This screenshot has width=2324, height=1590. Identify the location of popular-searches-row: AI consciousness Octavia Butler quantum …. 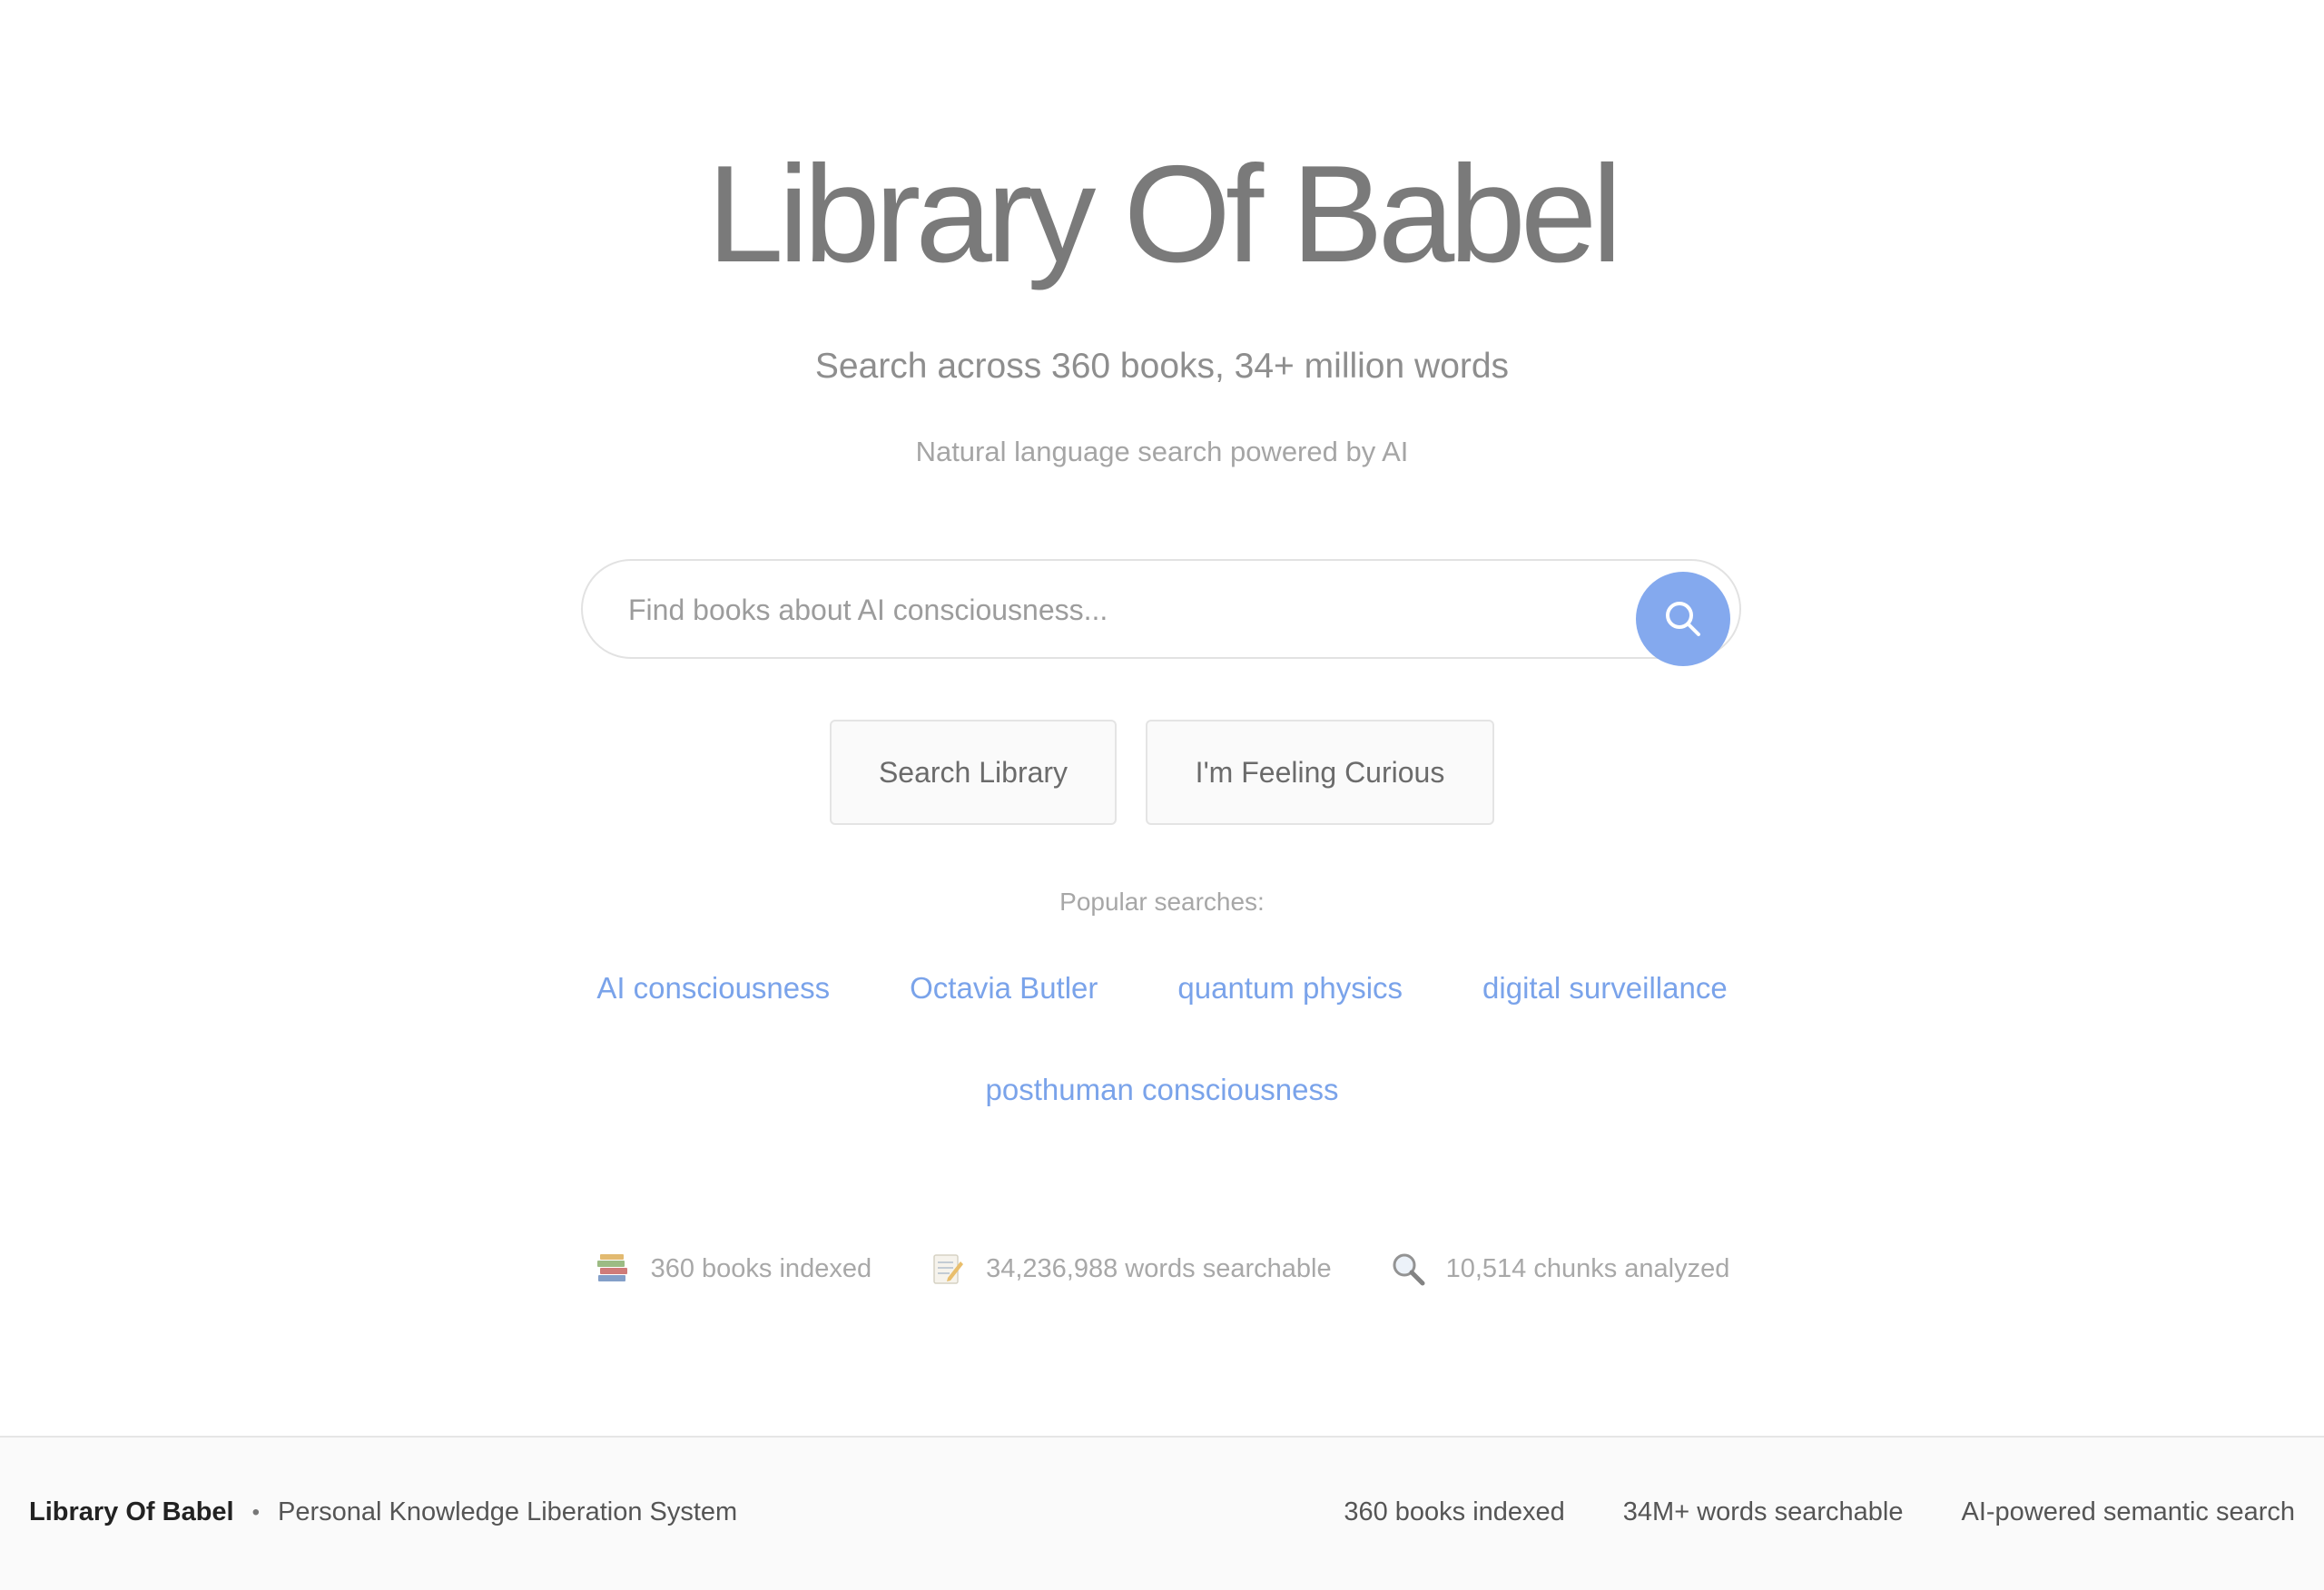
(1162, 988).